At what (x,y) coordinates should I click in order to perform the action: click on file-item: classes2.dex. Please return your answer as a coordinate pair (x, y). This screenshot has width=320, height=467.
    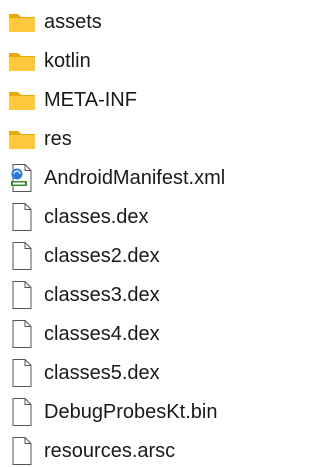
    Looking at the image, I should click on (84, 256).